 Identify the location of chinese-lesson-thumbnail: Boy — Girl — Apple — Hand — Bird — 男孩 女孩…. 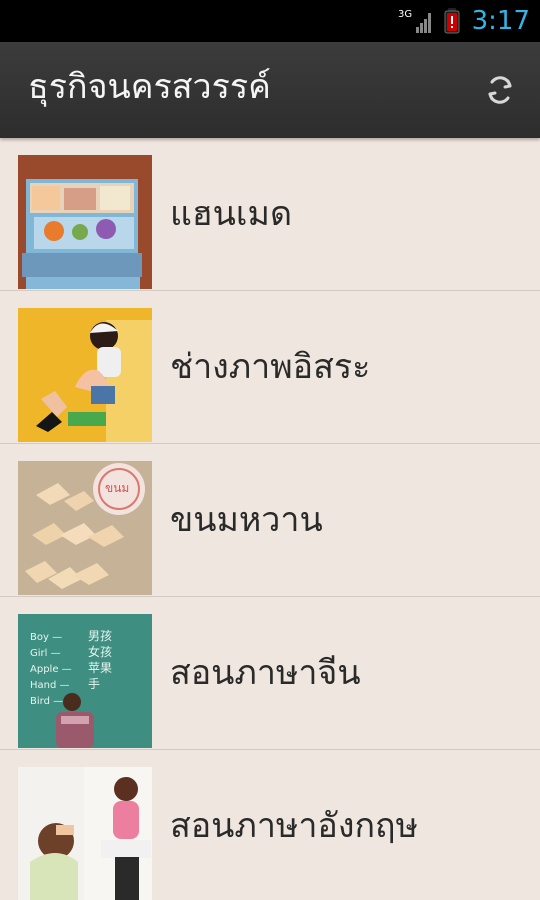
(85, 681).